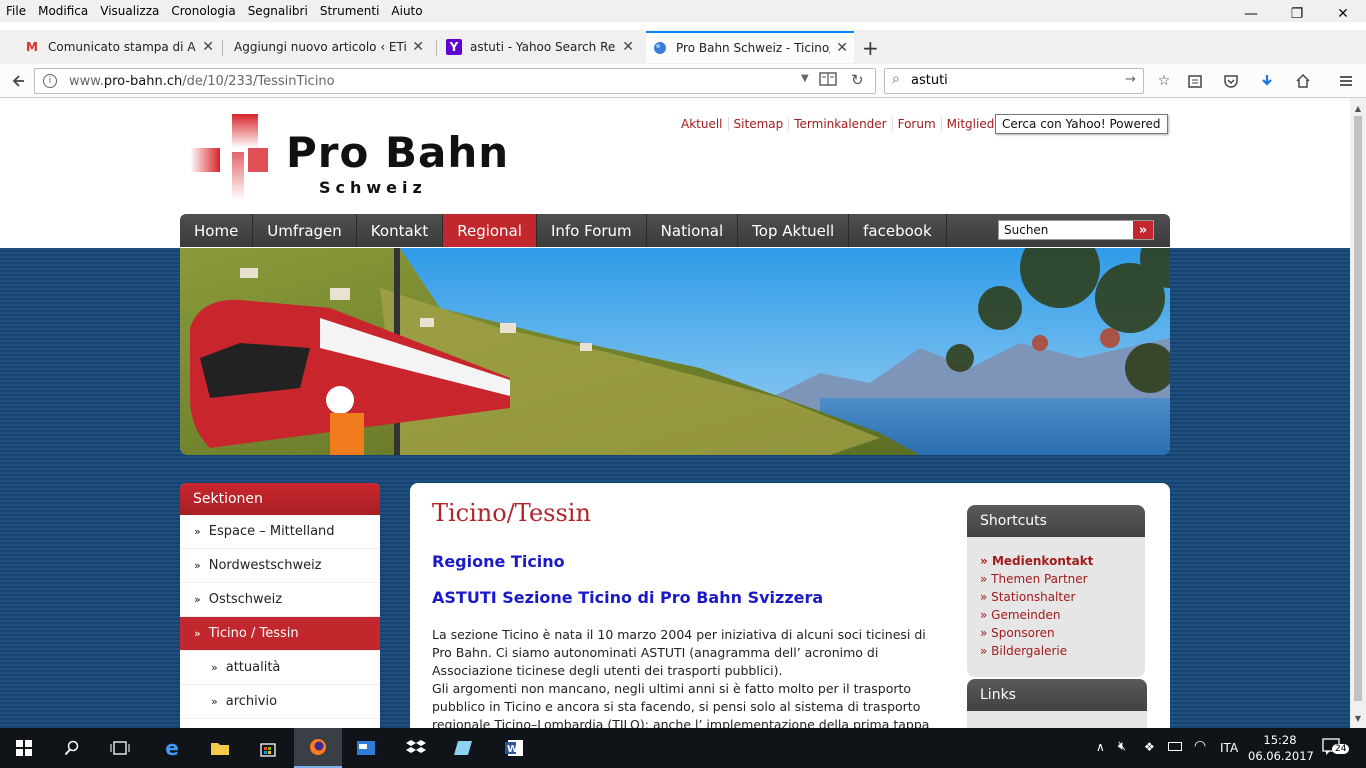 Image resolution: width=1366 pixels, height=768 pixels. I want to click on search-icon, so click(72, 748).